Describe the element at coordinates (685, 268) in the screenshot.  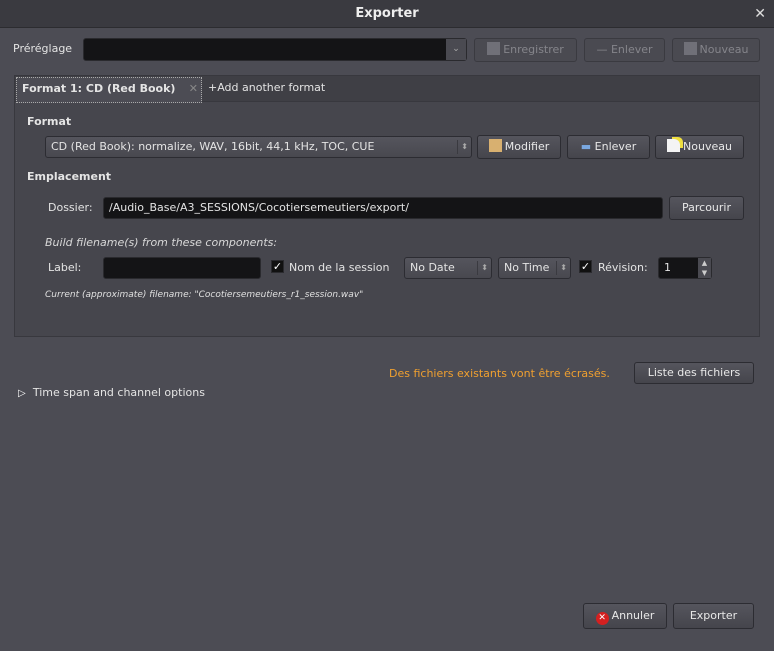
I see `revision-spinner: 1 ▲ ▼` at that location.